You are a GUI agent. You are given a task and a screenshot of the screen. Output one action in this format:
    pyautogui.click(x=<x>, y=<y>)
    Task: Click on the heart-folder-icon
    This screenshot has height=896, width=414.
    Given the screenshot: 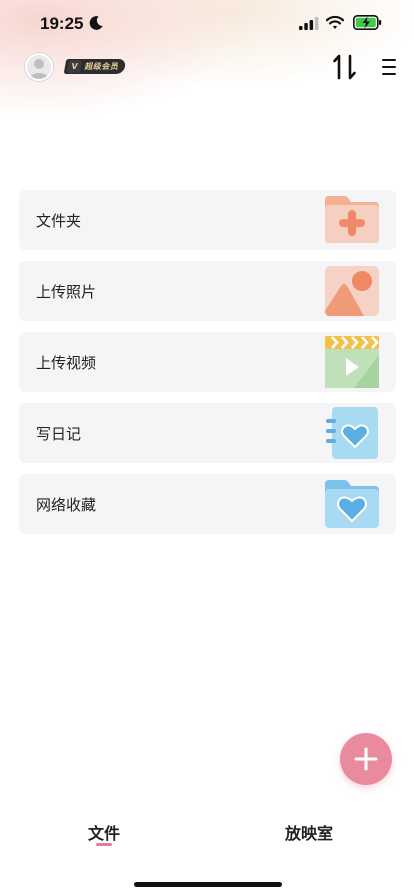 What is the action you would take?
    pyautogui.click(x=352, y=504)
    